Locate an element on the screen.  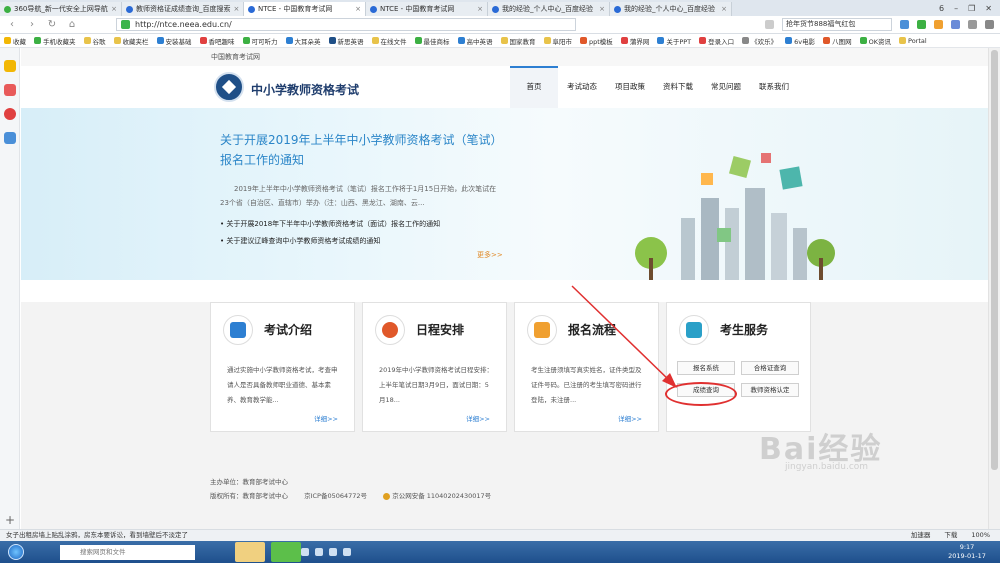
refresh-icon: ↻ is located at coordinates (52, 25).